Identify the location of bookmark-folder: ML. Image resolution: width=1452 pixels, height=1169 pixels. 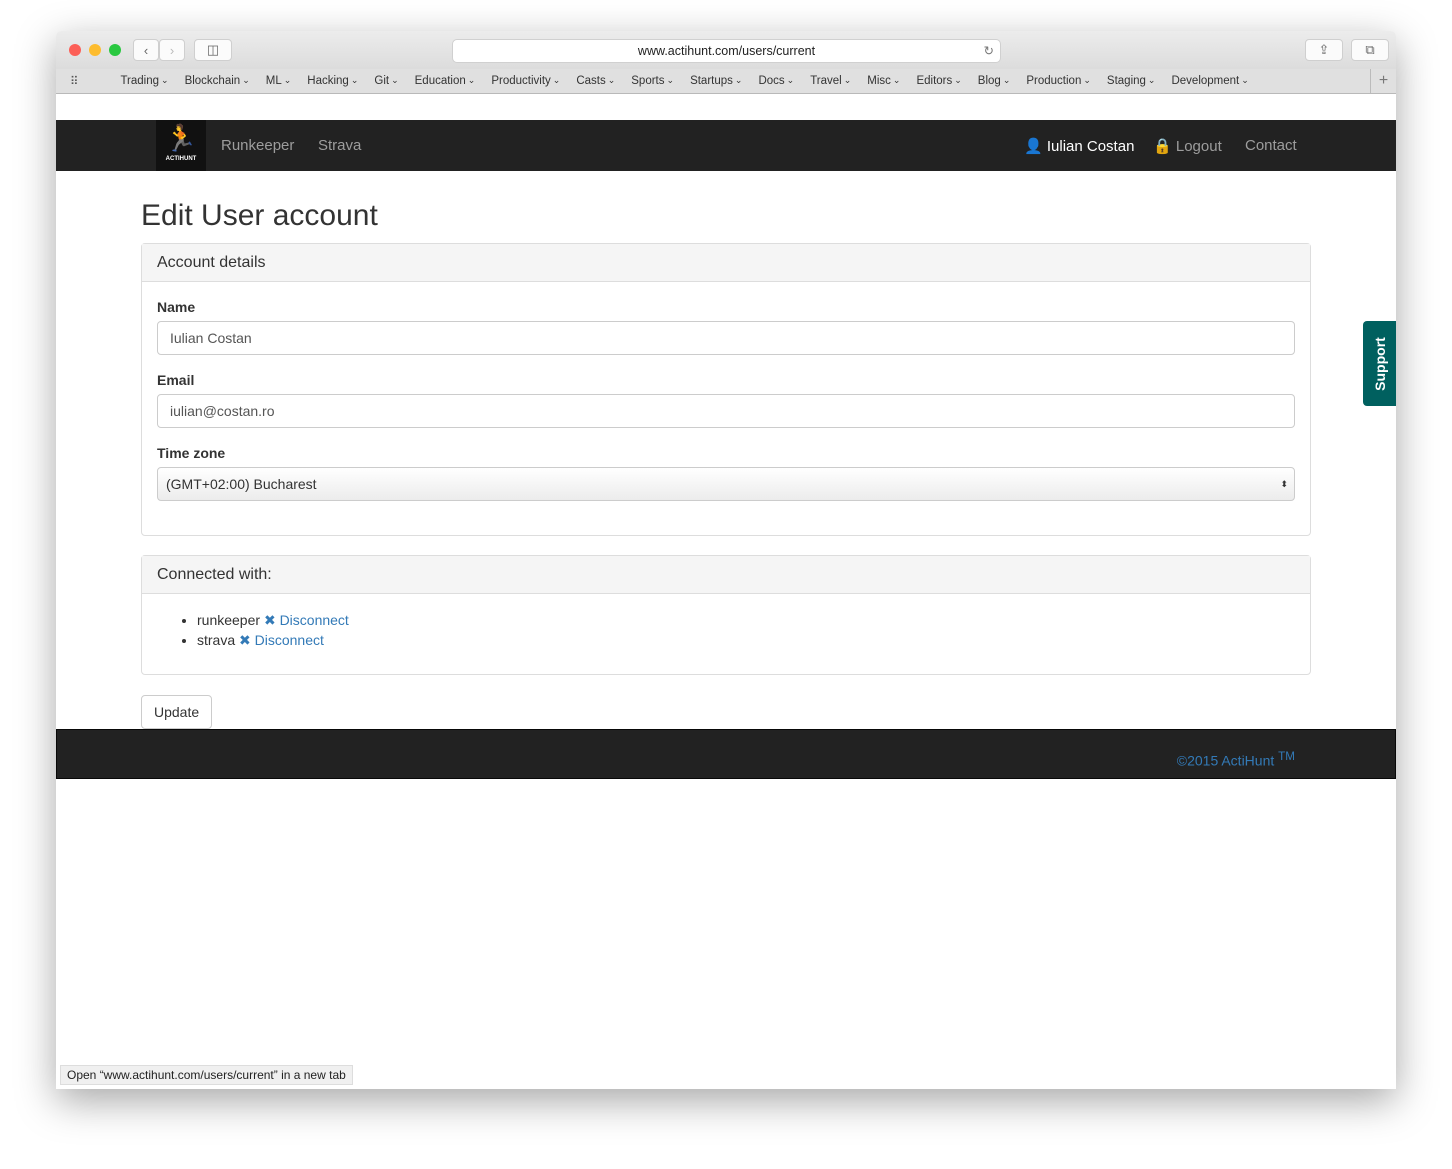
(274, 81).